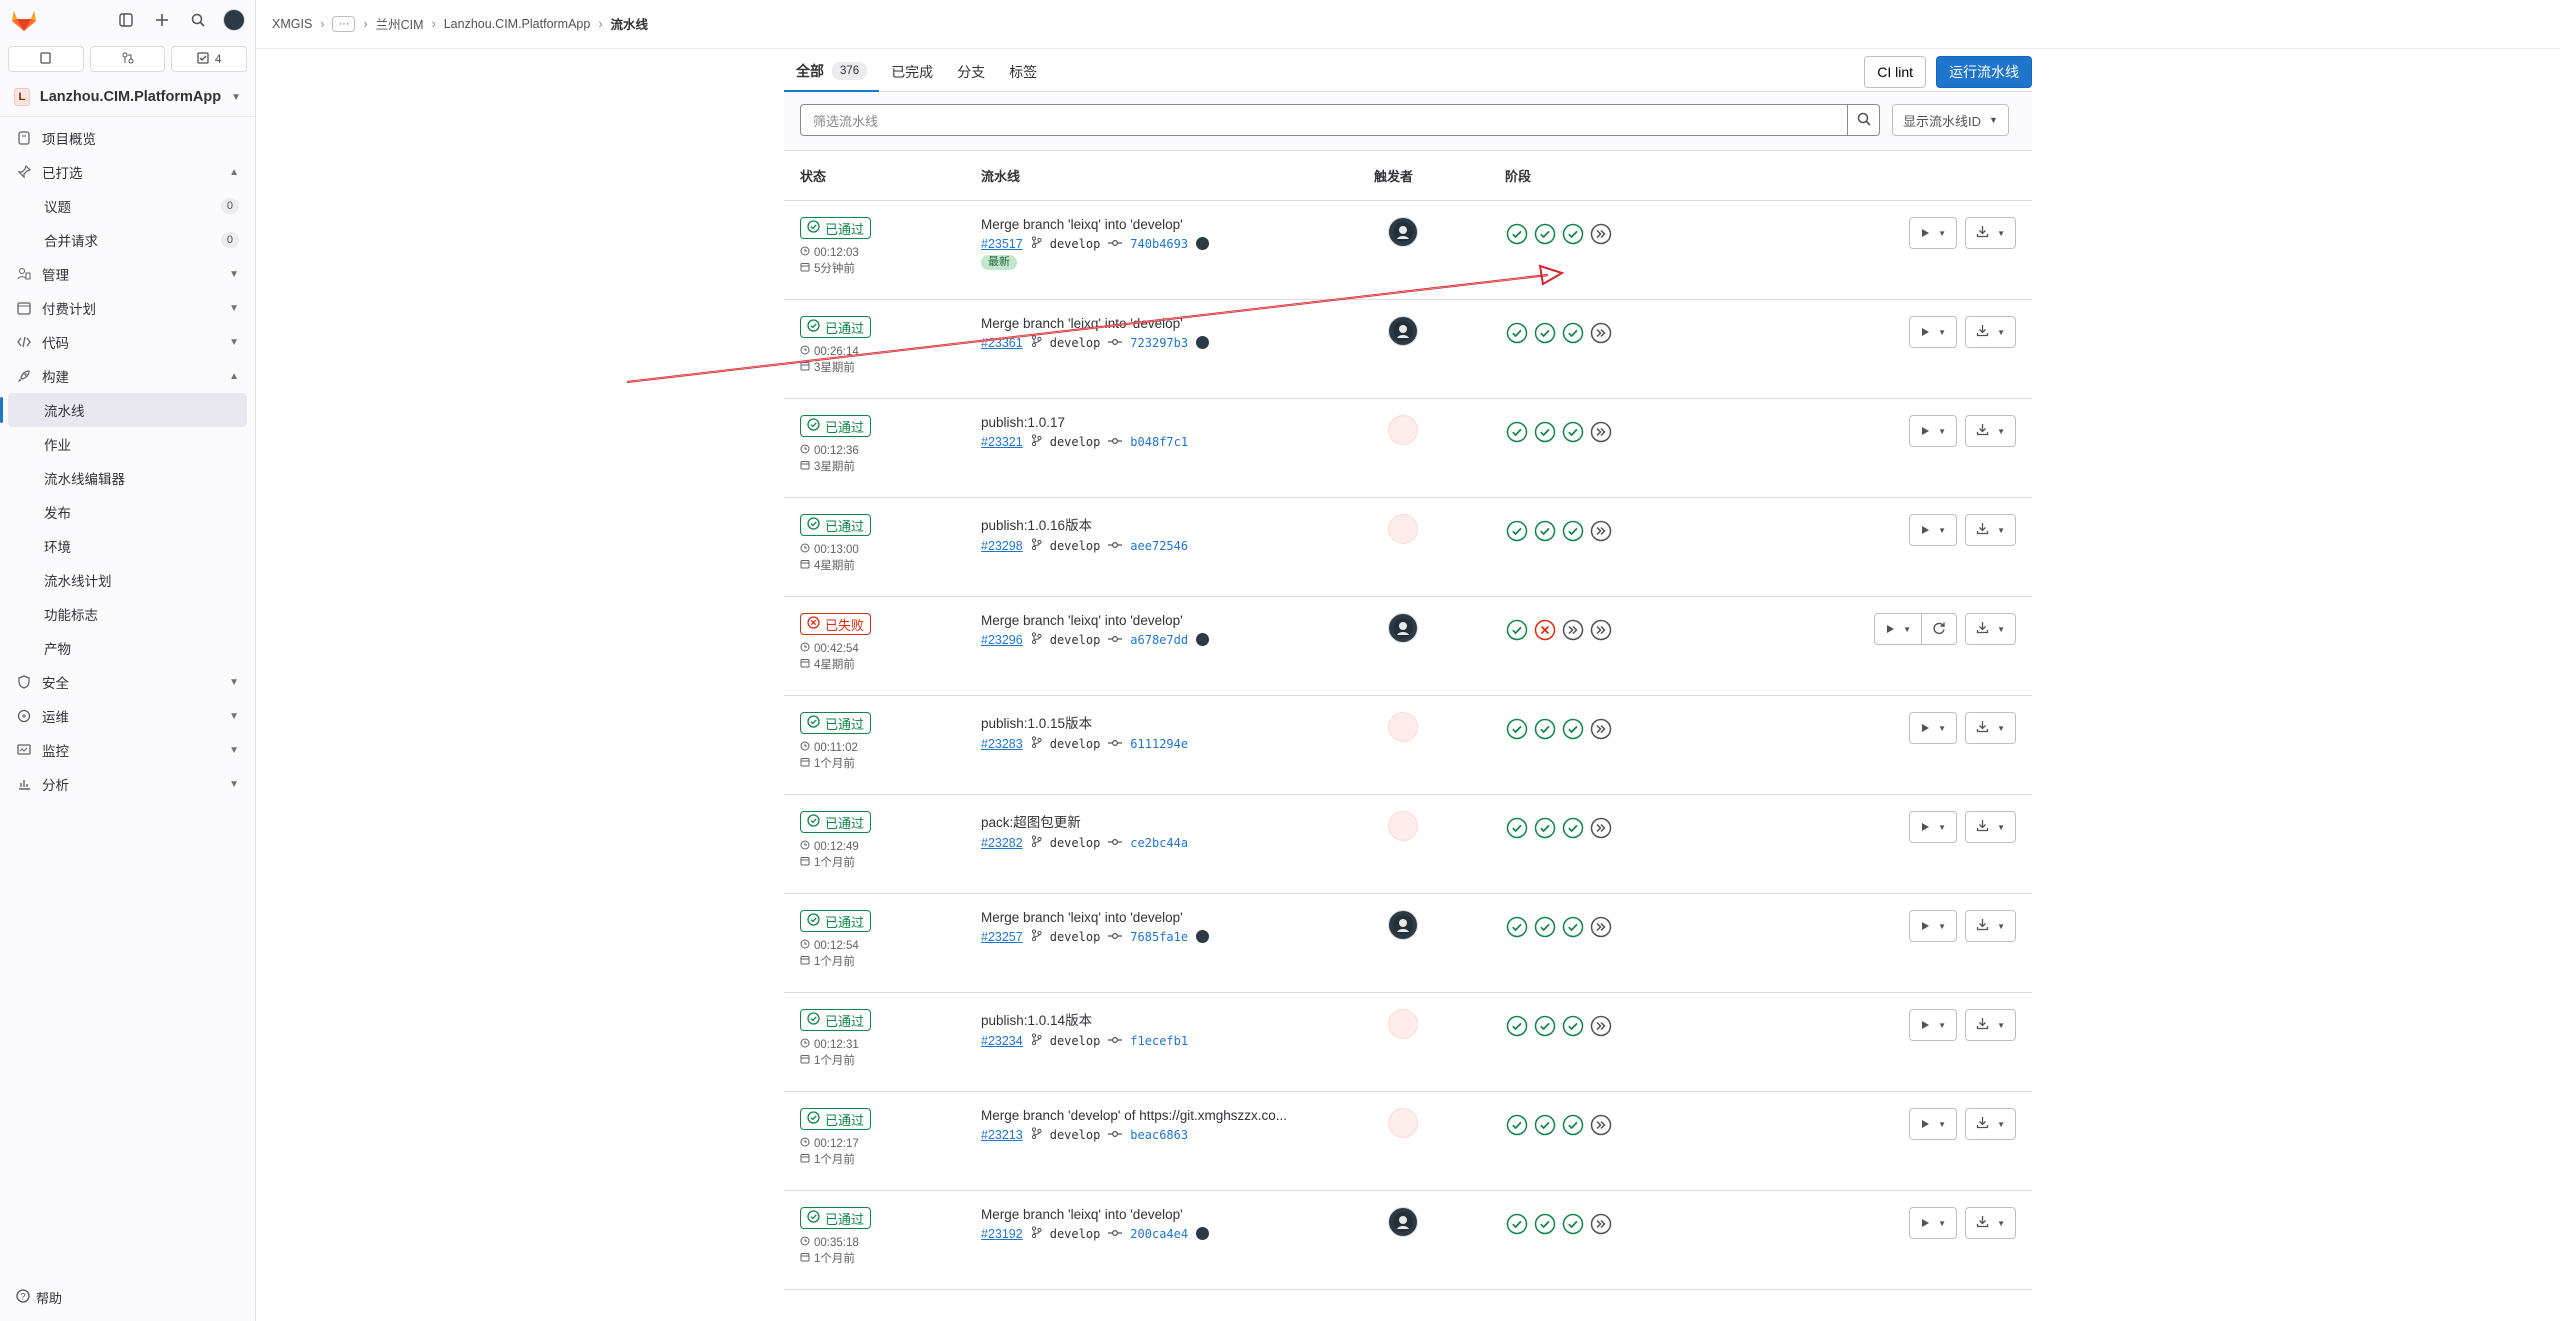 The width and height of the screenshot is (2560, 1321). I want to click on pipeline-commit-title: publish:1.0.17, so click(1166, 422).